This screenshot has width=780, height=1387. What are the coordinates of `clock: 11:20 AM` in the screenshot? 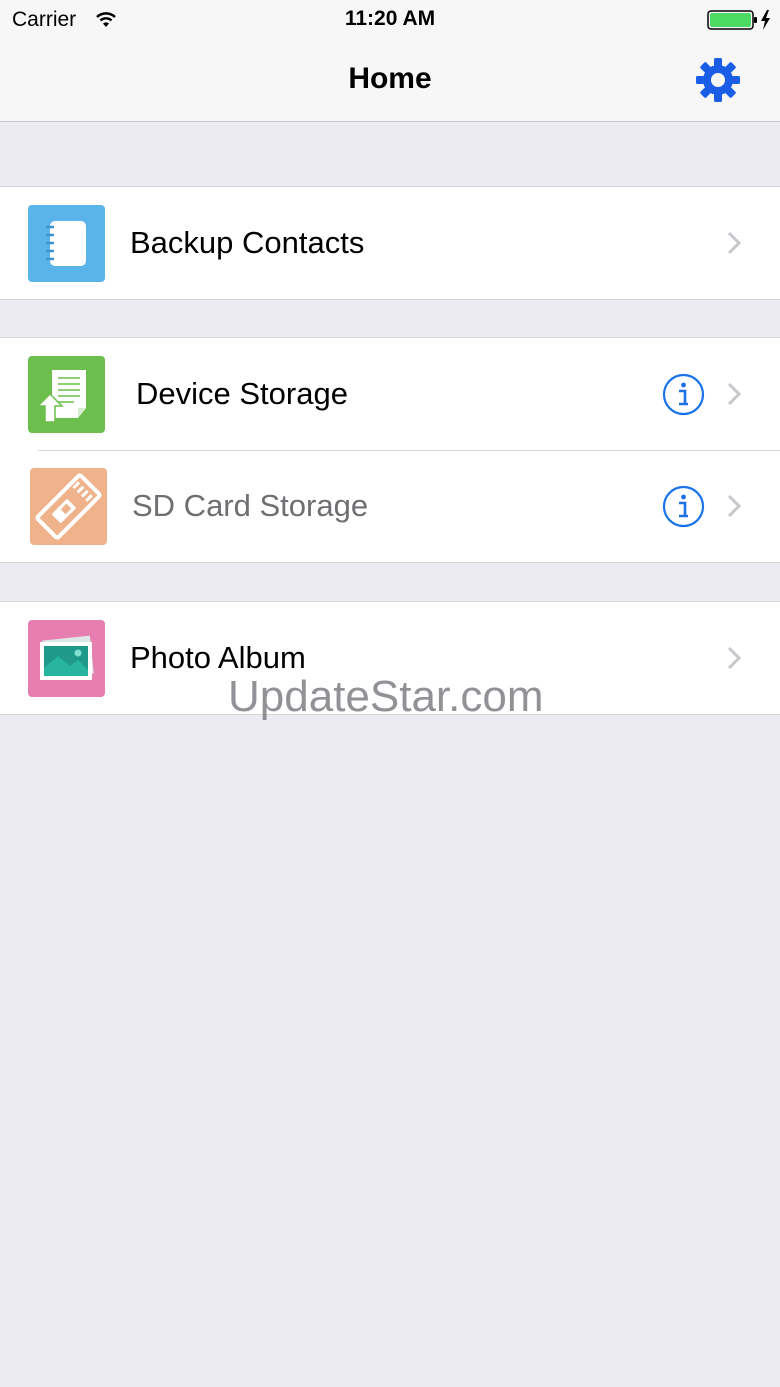 It's located at (390, 18).